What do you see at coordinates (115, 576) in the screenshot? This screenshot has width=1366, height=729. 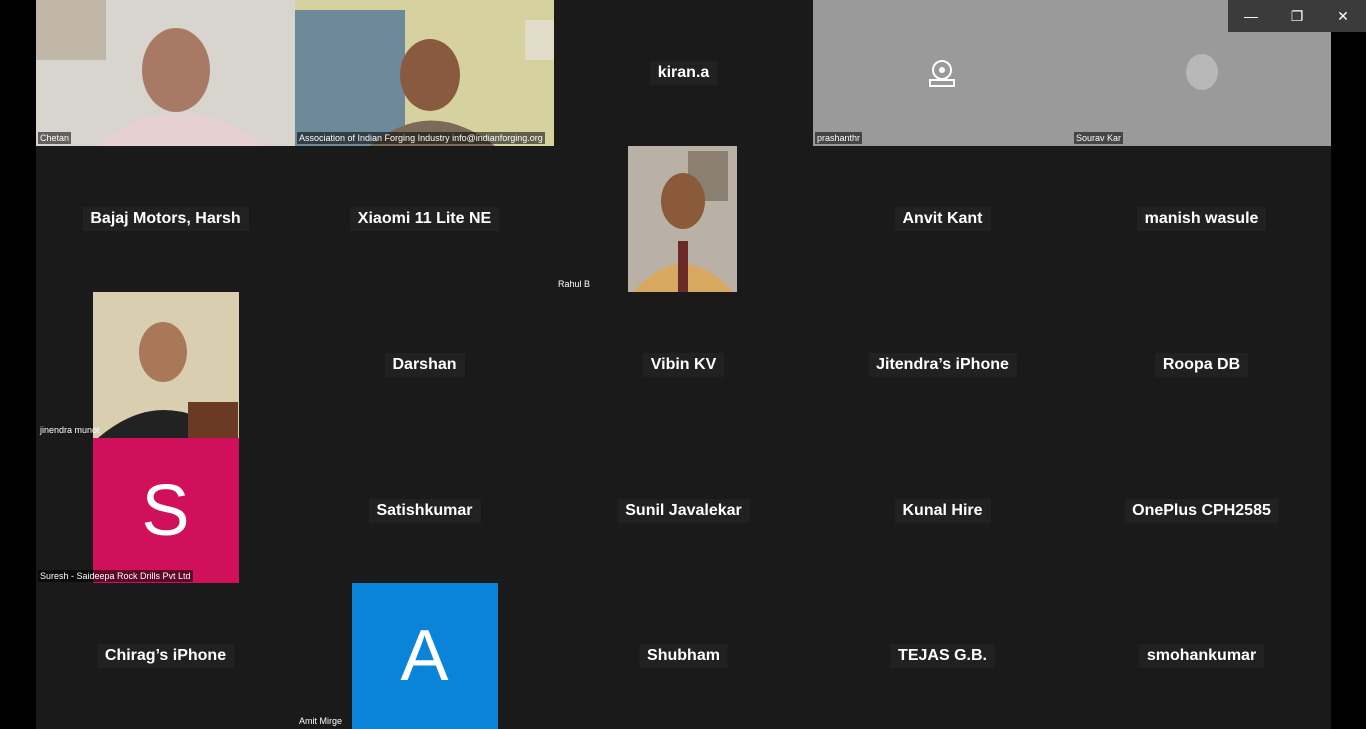 I see `participant-name: Suresh - Saideepa Rock Drills Pvt Ltd` at bounding box center [115, 576].